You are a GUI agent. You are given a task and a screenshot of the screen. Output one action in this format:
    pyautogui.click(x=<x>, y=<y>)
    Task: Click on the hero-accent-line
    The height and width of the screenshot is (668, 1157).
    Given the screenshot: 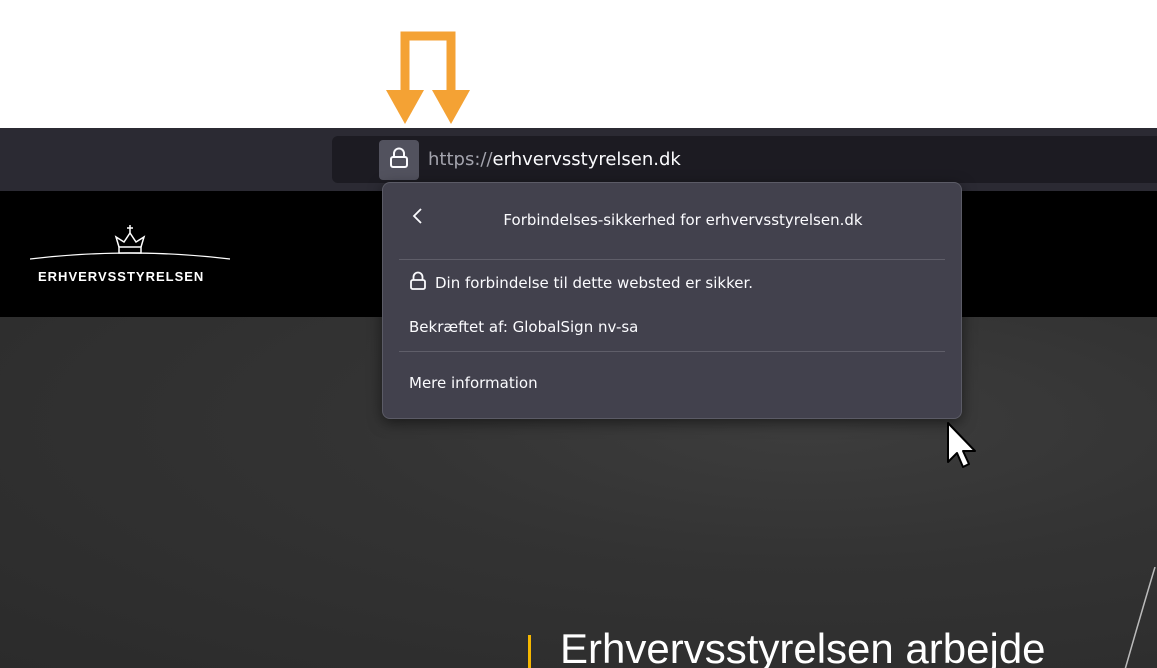 What is the action you would take?
    pyautogui.click(x=529, y=651)
    